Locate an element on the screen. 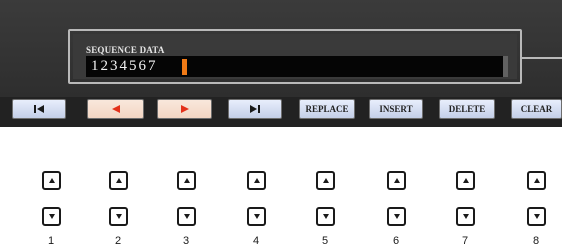 This screenshot has height=248, width=562. skip-to-start-icon is located at coordinates (39, 109).